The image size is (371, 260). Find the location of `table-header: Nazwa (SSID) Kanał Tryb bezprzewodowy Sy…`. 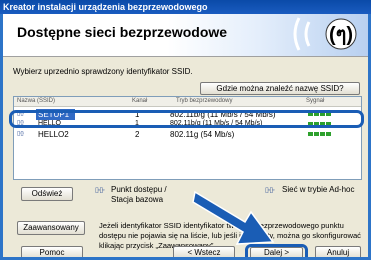

table-header: Nazwa (SSID) Kanał Tryb bezprzewodowy Sy… is located at coordinates (187, 102).